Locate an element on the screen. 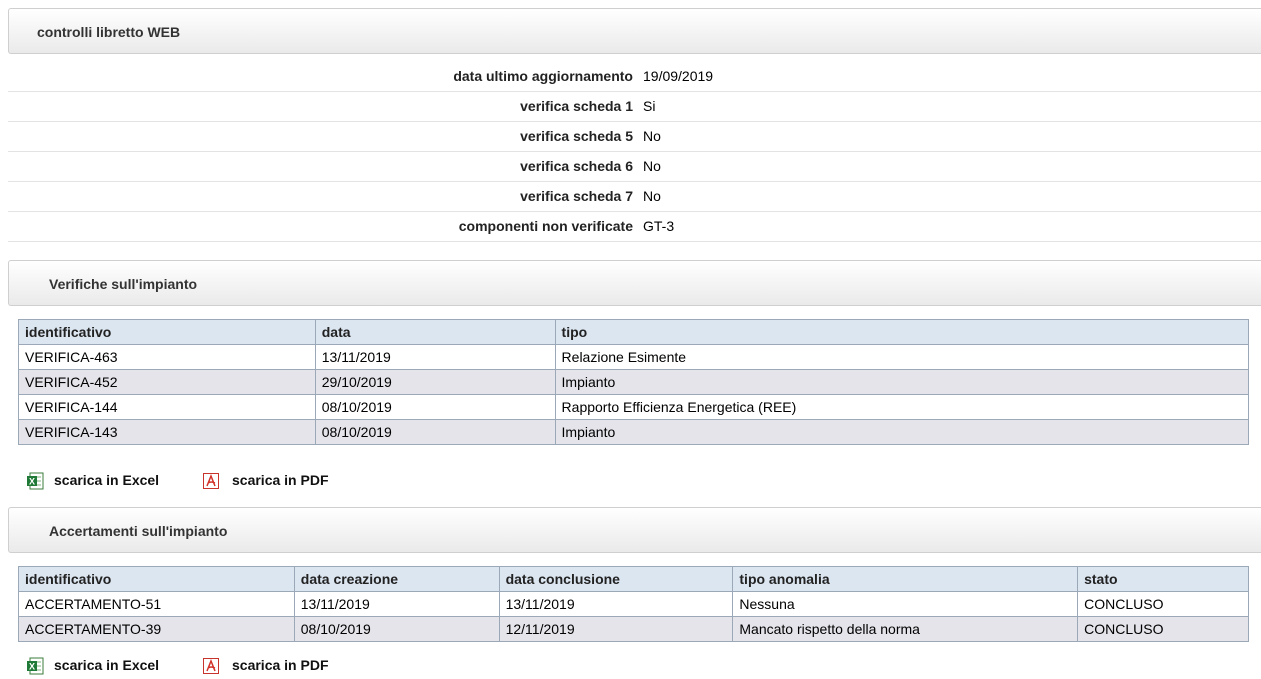  info-label: verifica scheda 6 is located at coordinates (576, 166).